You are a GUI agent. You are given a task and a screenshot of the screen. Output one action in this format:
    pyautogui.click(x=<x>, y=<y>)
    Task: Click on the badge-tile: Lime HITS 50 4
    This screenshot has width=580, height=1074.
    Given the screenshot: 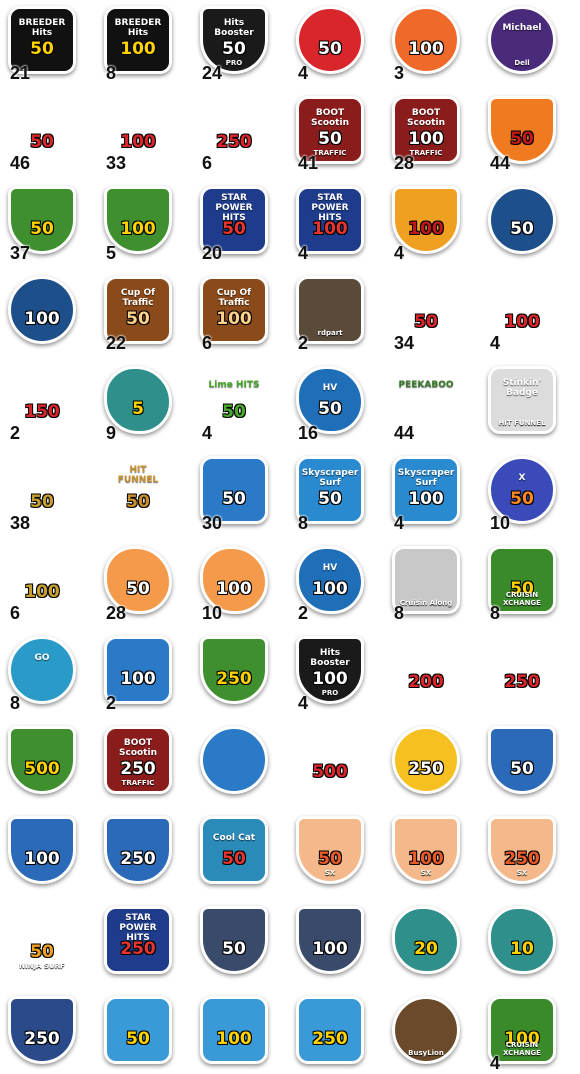 What is the action you would take?
    pyautogui.click(x=234, y=403)
    